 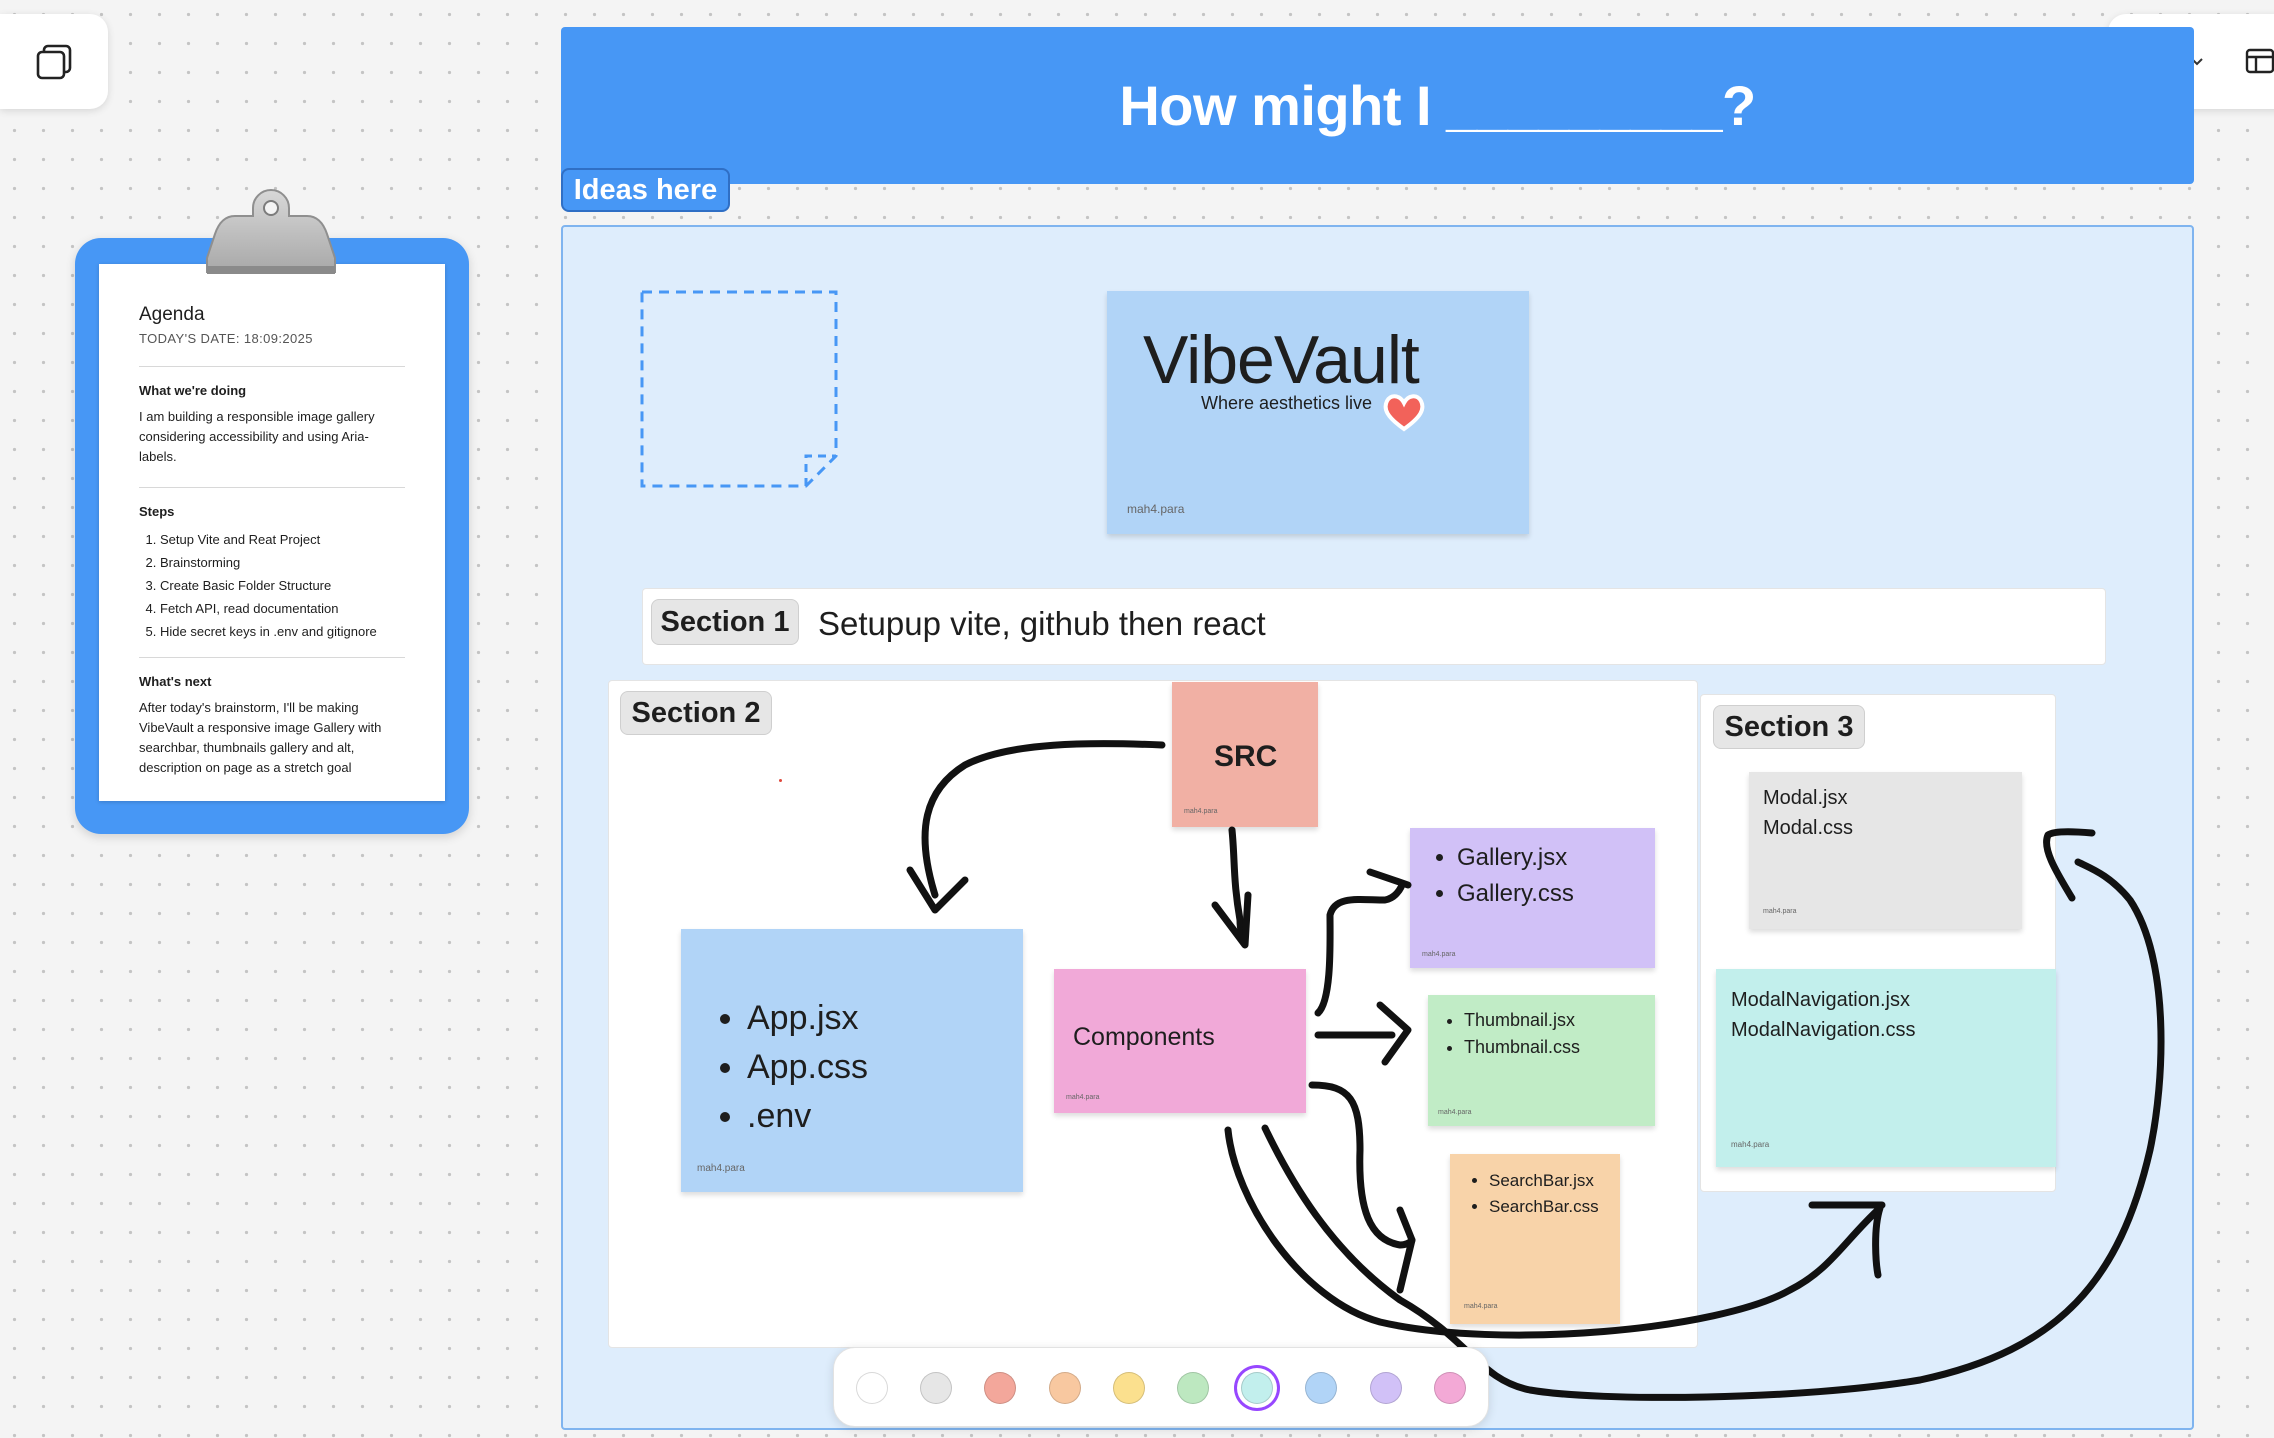 I want to click on next-heading: What's next, so click(x=175, y=681).